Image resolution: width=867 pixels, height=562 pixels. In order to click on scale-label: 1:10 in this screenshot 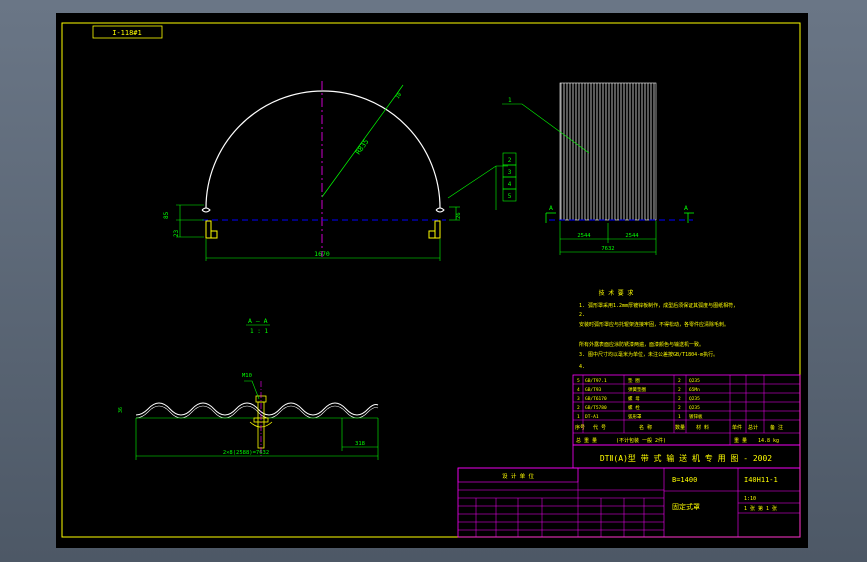, I will do `click(750, 499)`.